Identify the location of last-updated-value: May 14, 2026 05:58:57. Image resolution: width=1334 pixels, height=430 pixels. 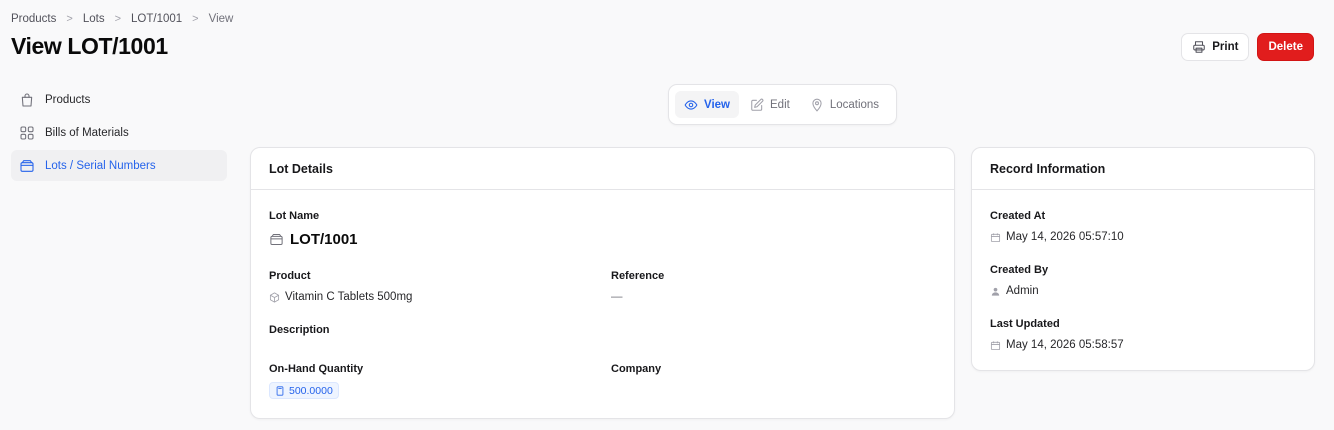
(1057, 345).